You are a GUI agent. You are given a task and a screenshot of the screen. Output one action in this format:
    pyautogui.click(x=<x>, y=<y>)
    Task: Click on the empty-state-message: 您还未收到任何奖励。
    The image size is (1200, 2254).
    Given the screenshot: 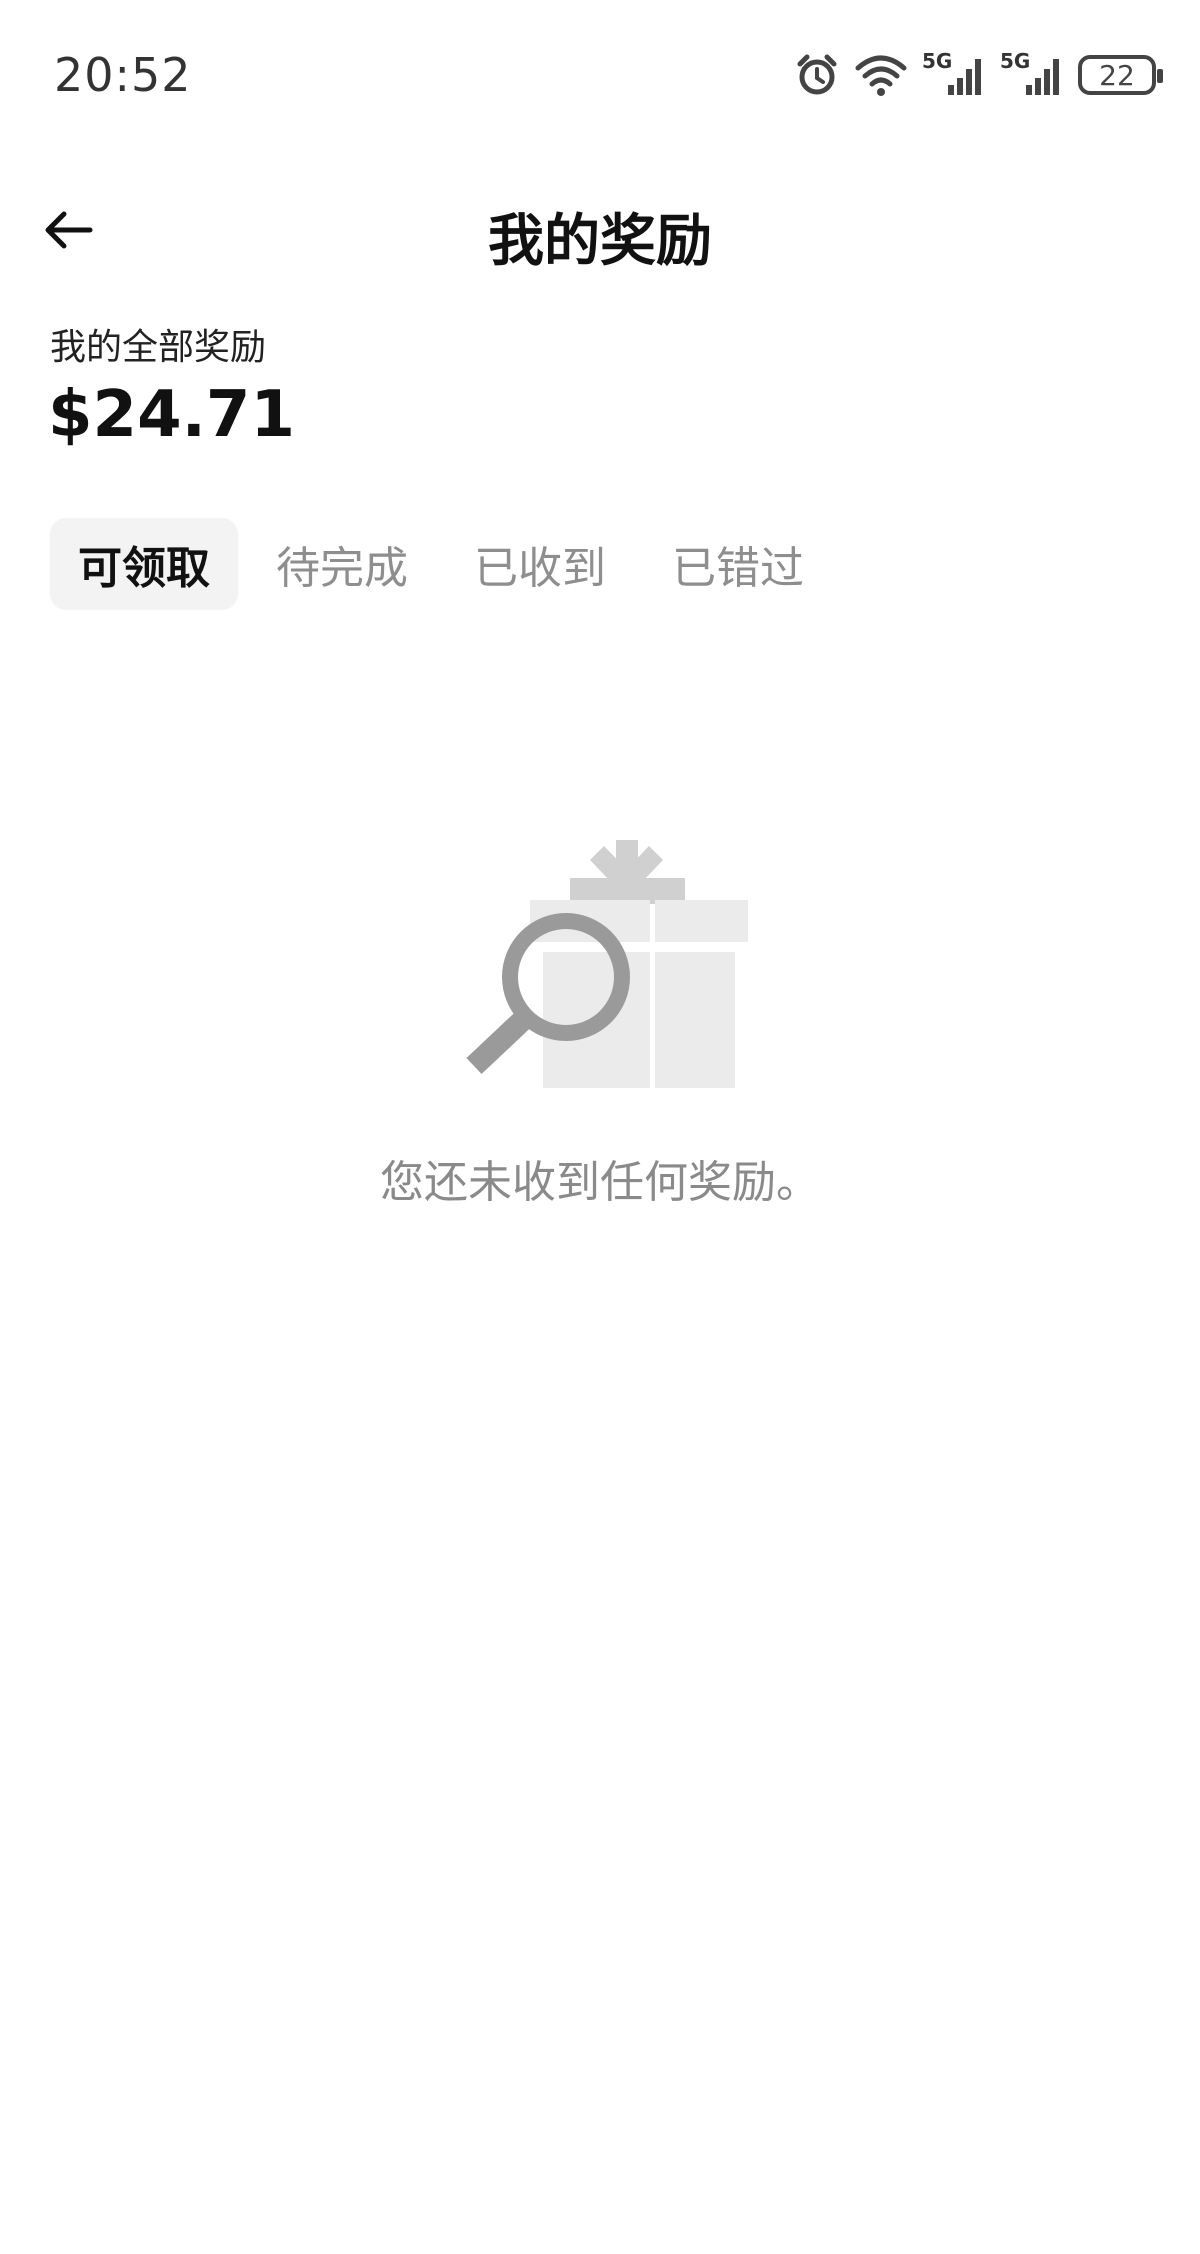 What is the action you would take?
    pyautogui.click(x=600, y=1182)
    